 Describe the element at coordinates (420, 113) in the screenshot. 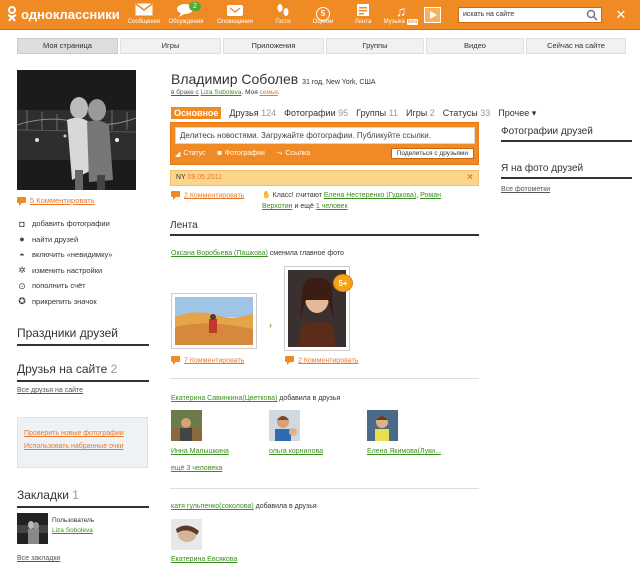

I see `ptab-games: Игры 2` at that location.